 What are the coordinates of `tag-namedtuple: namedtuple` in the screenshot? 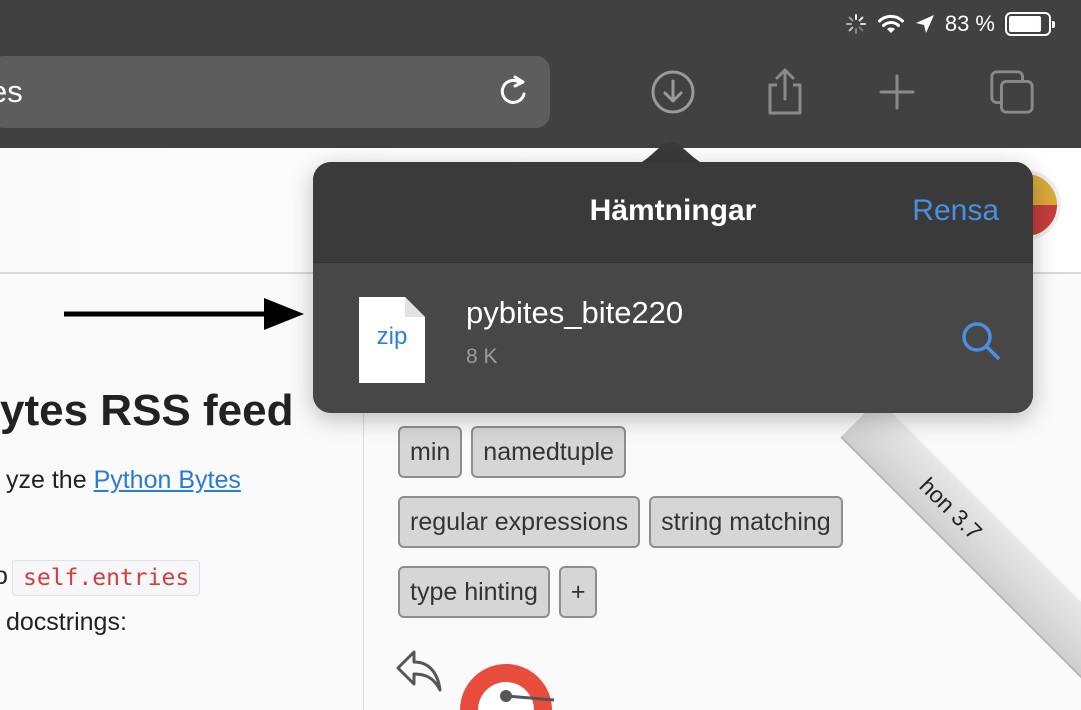 It's located at (548, 452).